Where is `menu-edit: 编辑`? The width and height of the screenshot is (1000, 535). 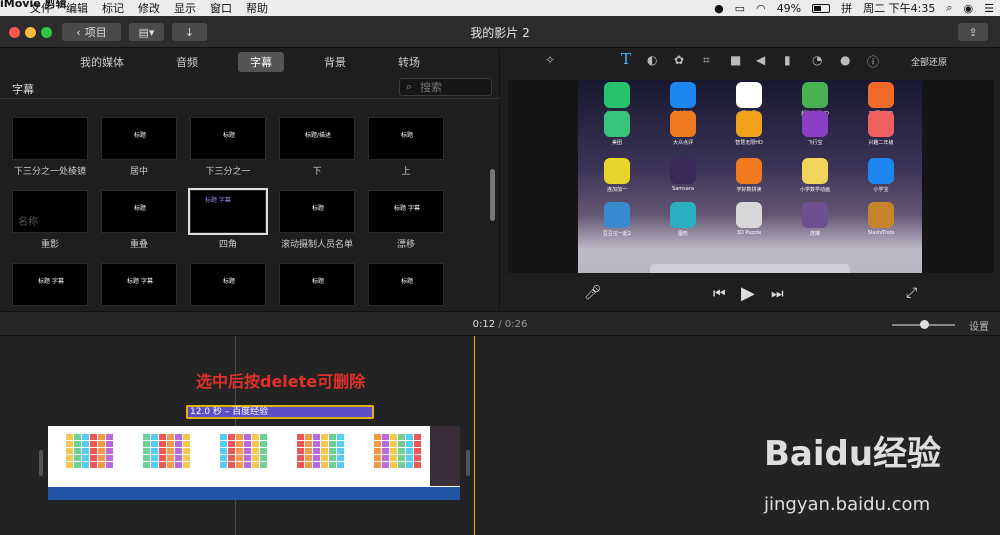
menu-edit: 编辑 is located at coordinates (77, 8).